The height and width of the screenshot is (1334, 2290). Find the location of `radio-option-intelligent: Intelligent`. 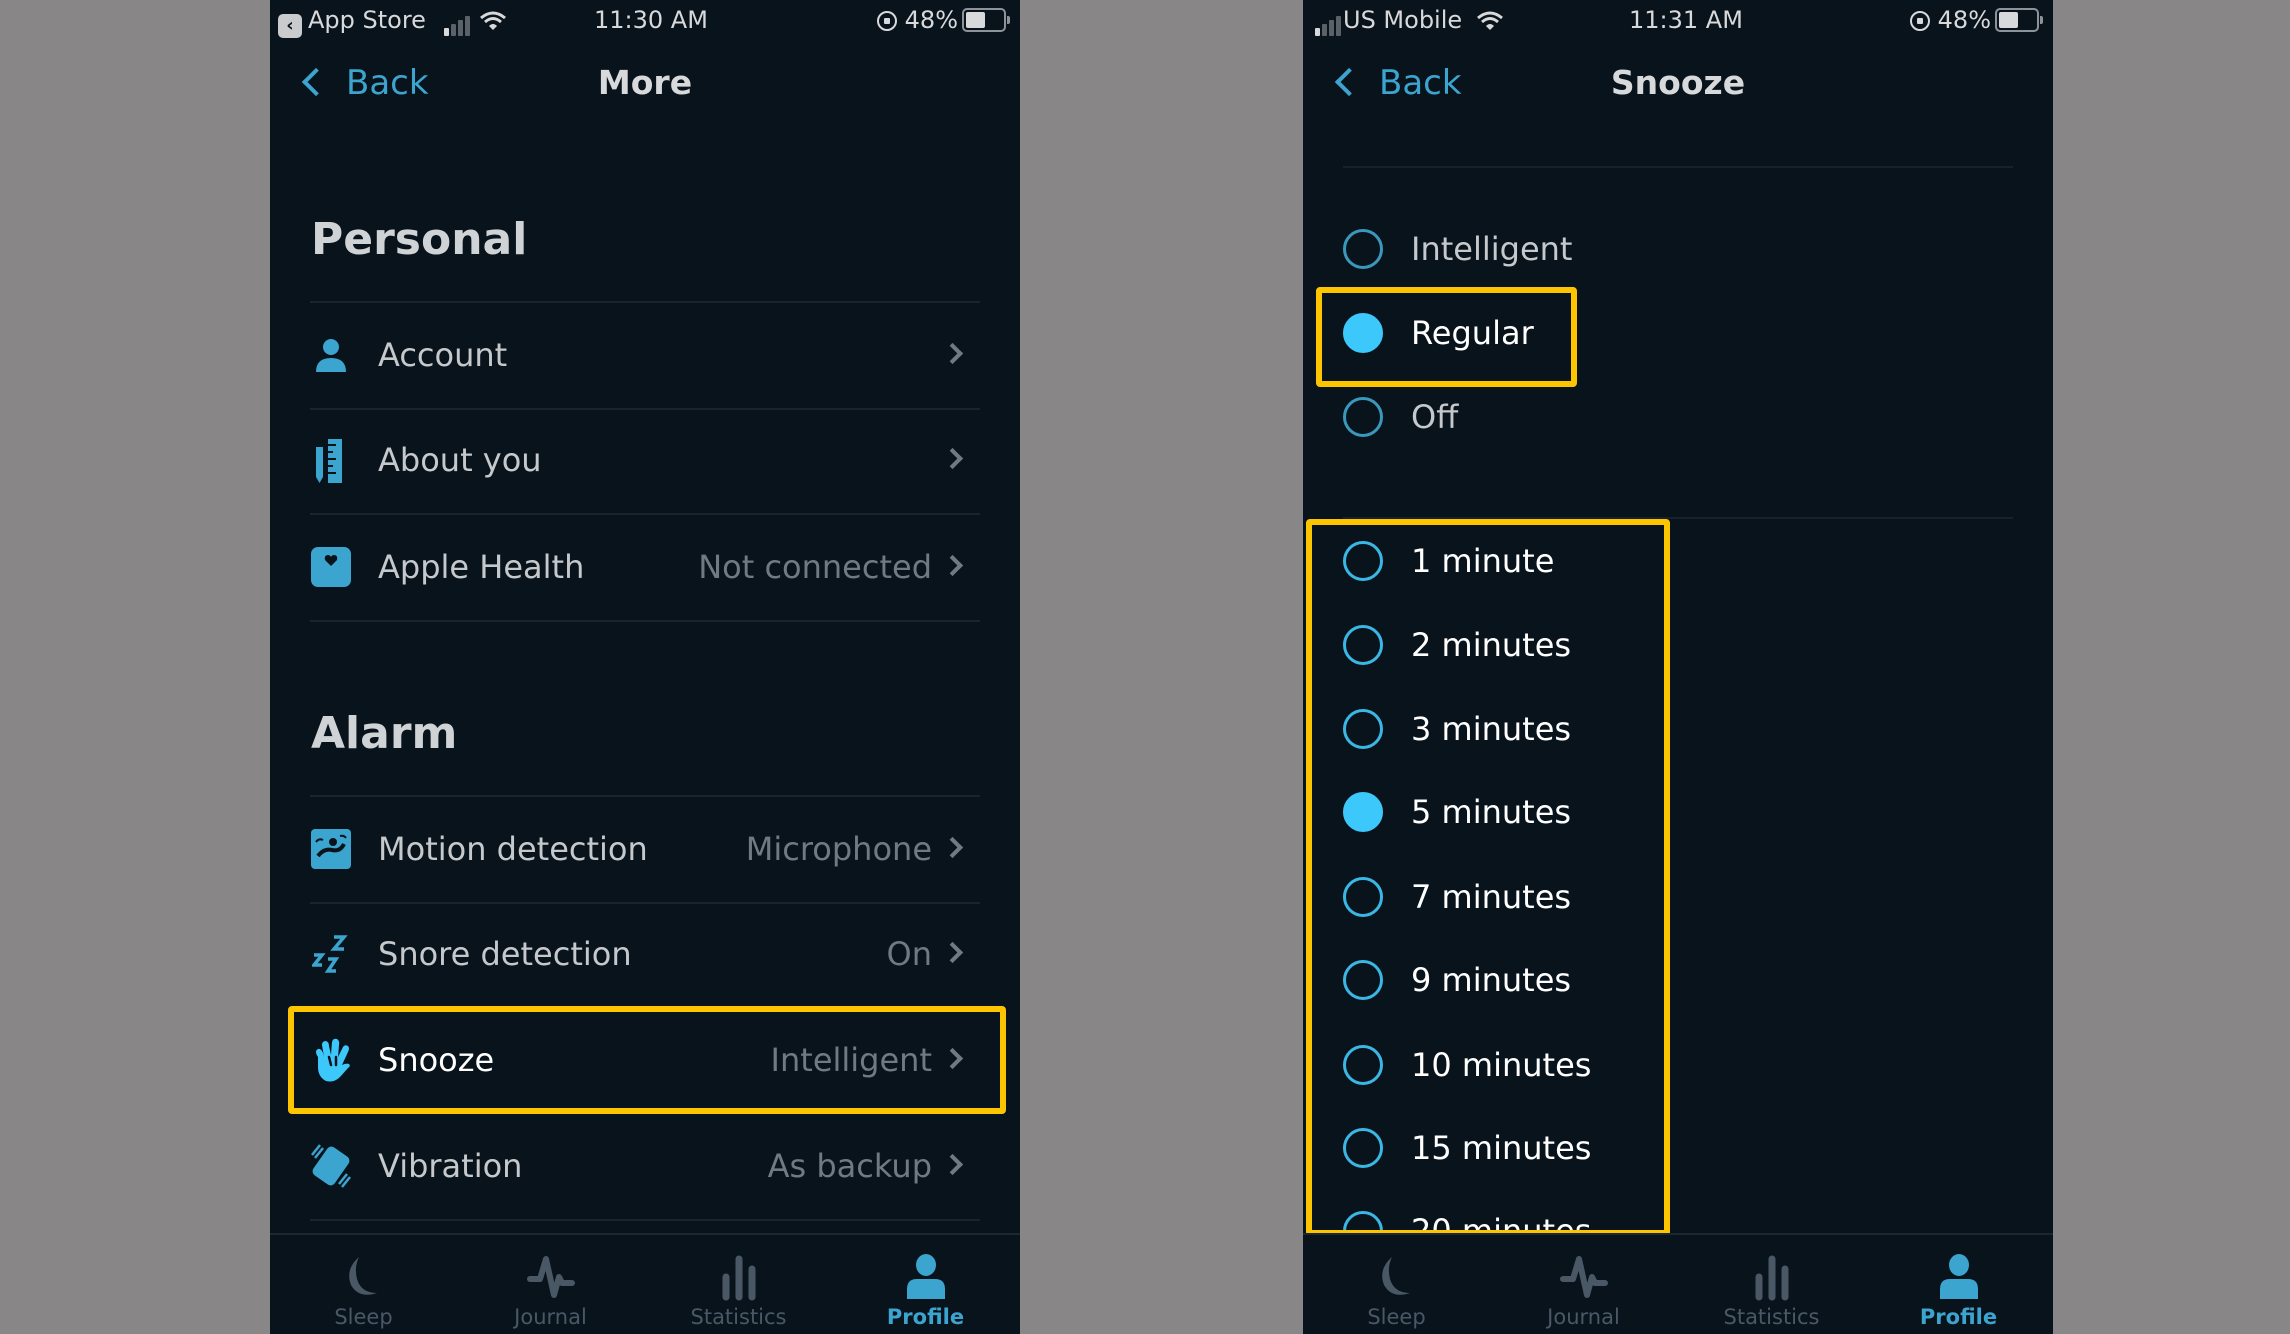

radio-option-intelligent: Intelligent is located at coordinates (1573, 249).